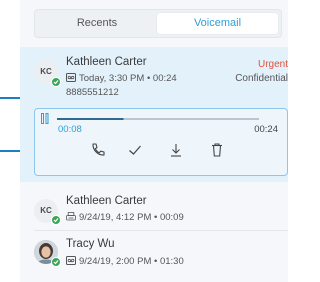 The height and width of the screenshot is (282, 320). Describe the element at coordinates (90, 244) in the screenshot. I see `contact-name: Tracy Wu` at that location.